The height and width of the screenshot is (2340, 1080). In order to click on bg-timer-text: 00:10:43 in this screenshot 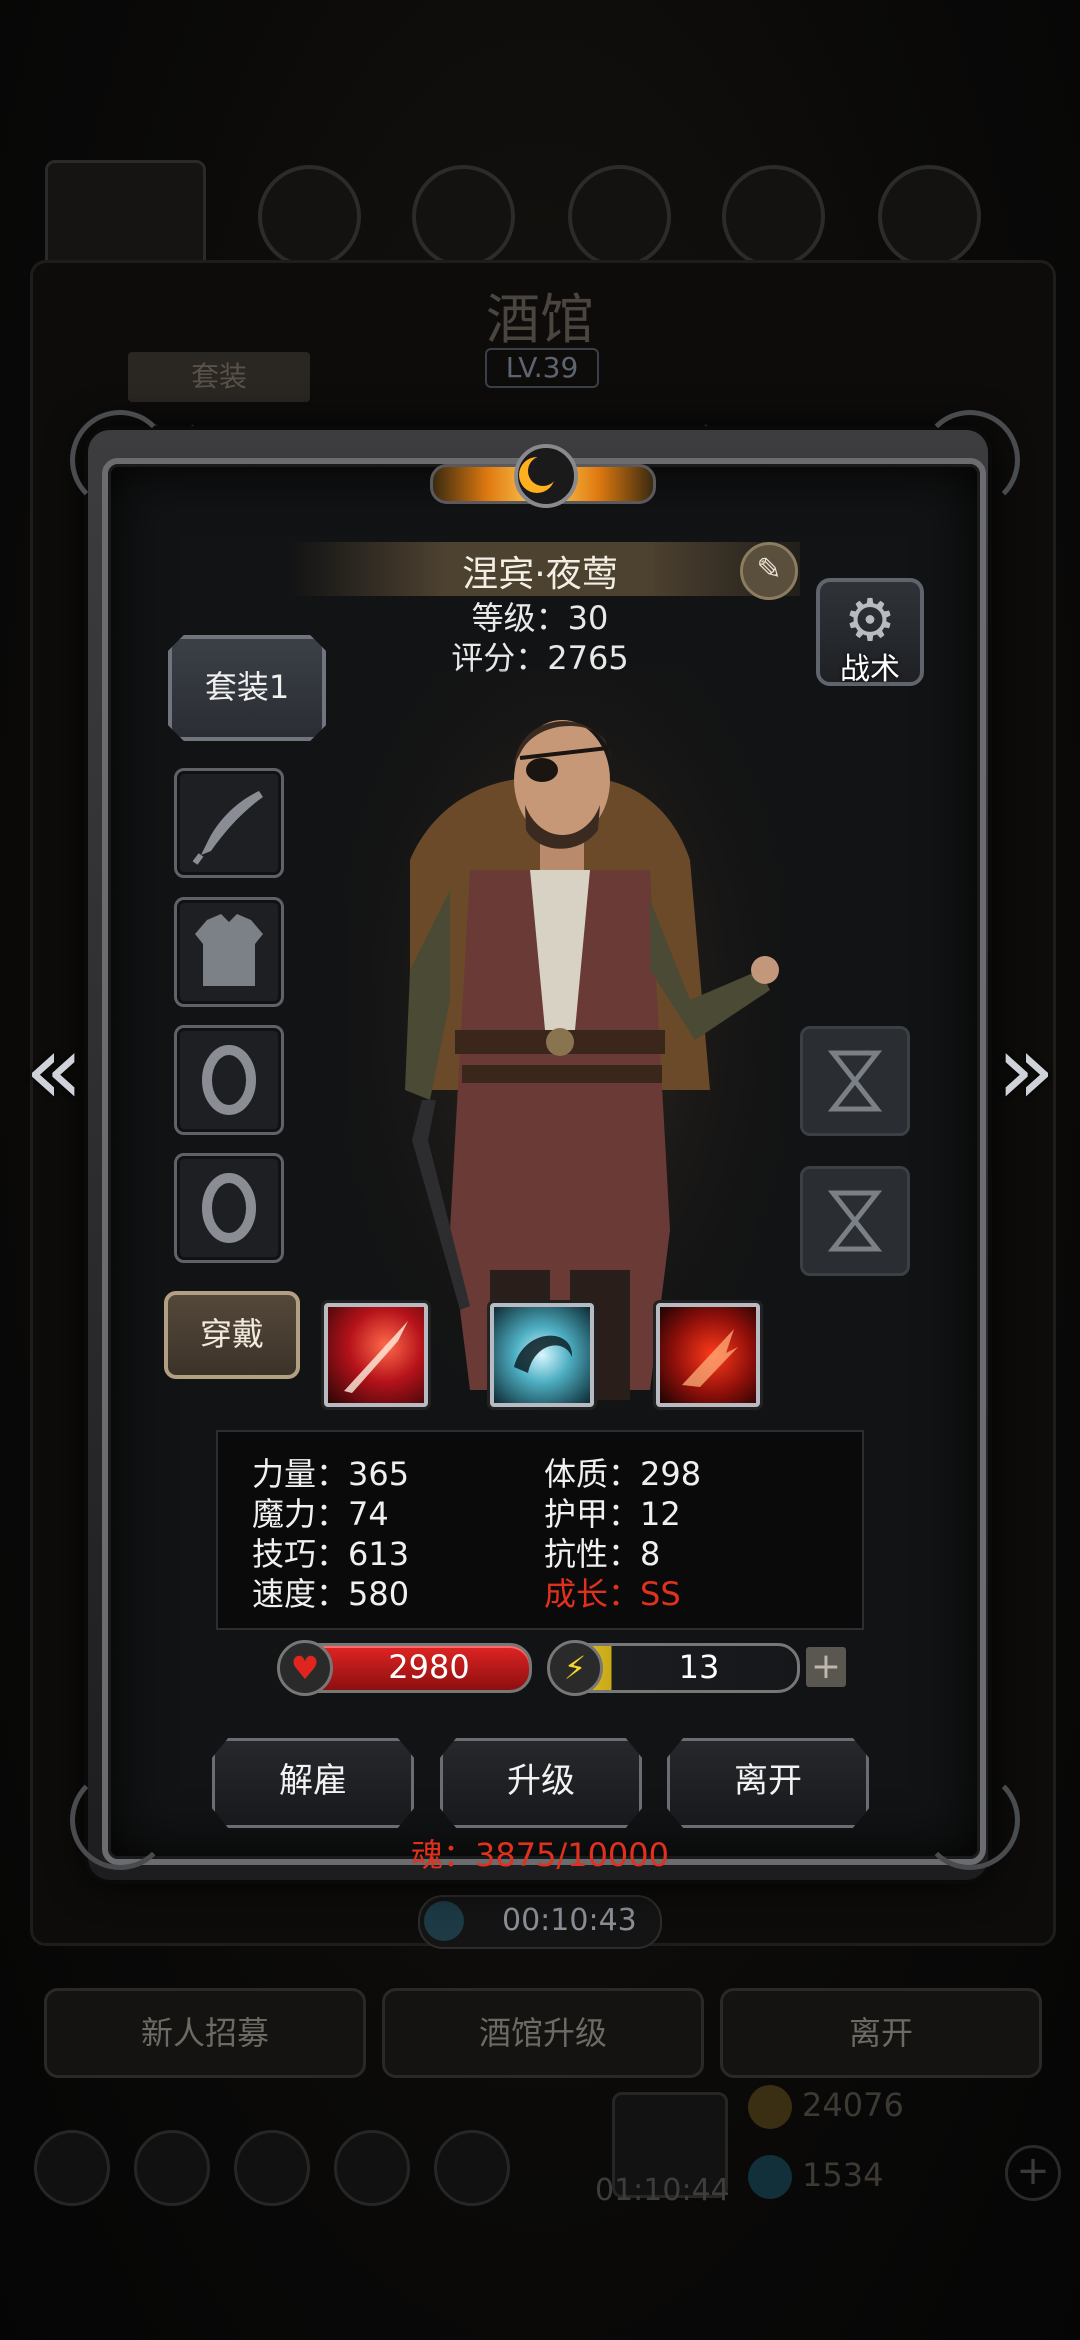, I will do `click(569, 1920)`.